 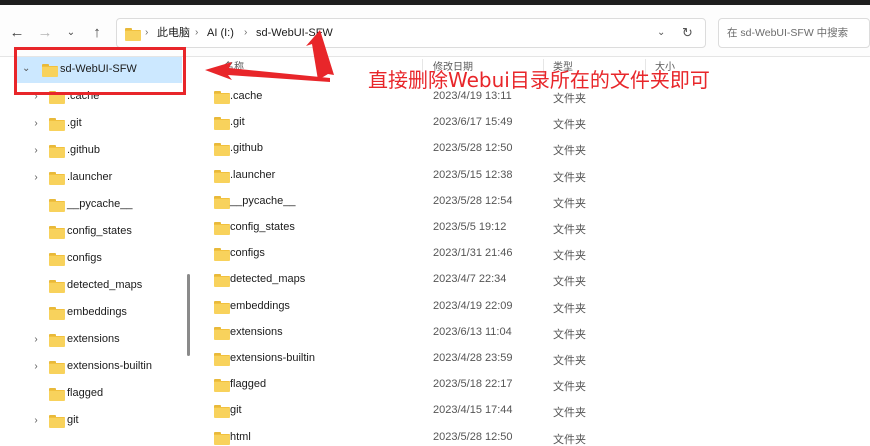 I want to click on sidebar-item-label: git, so click(x=73, y=420).